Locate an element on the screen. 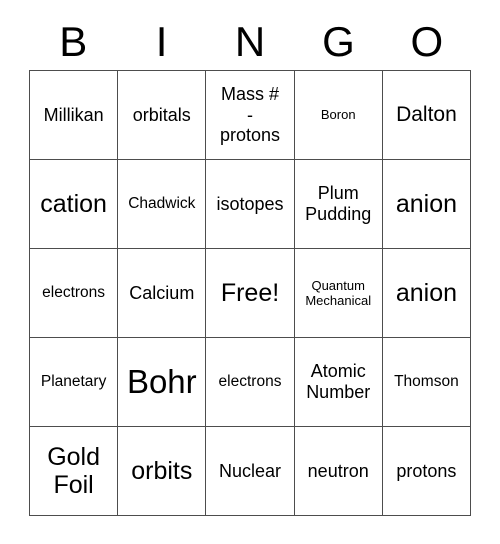 Image resolution: width=500 pixels, height=544 pixels. bingo-header-letter-n: N is located at coordinates (250, 41).